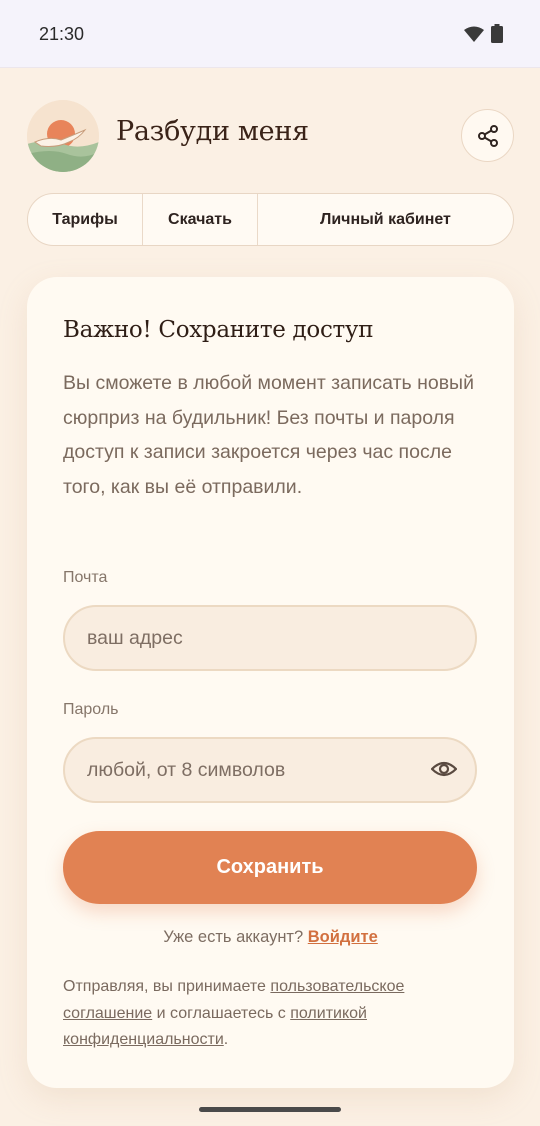  I want to click on login-prompt: Уже есть аккаунт? Войдите, so click(270, 937).